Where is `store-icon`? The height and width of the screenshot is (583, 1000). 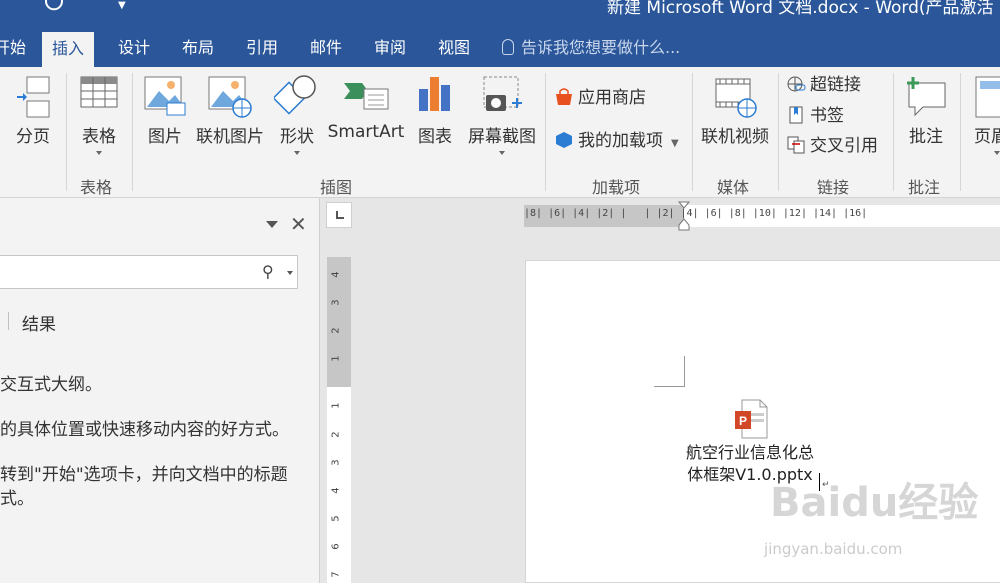
store-icon is located at coordinates (564, 96).